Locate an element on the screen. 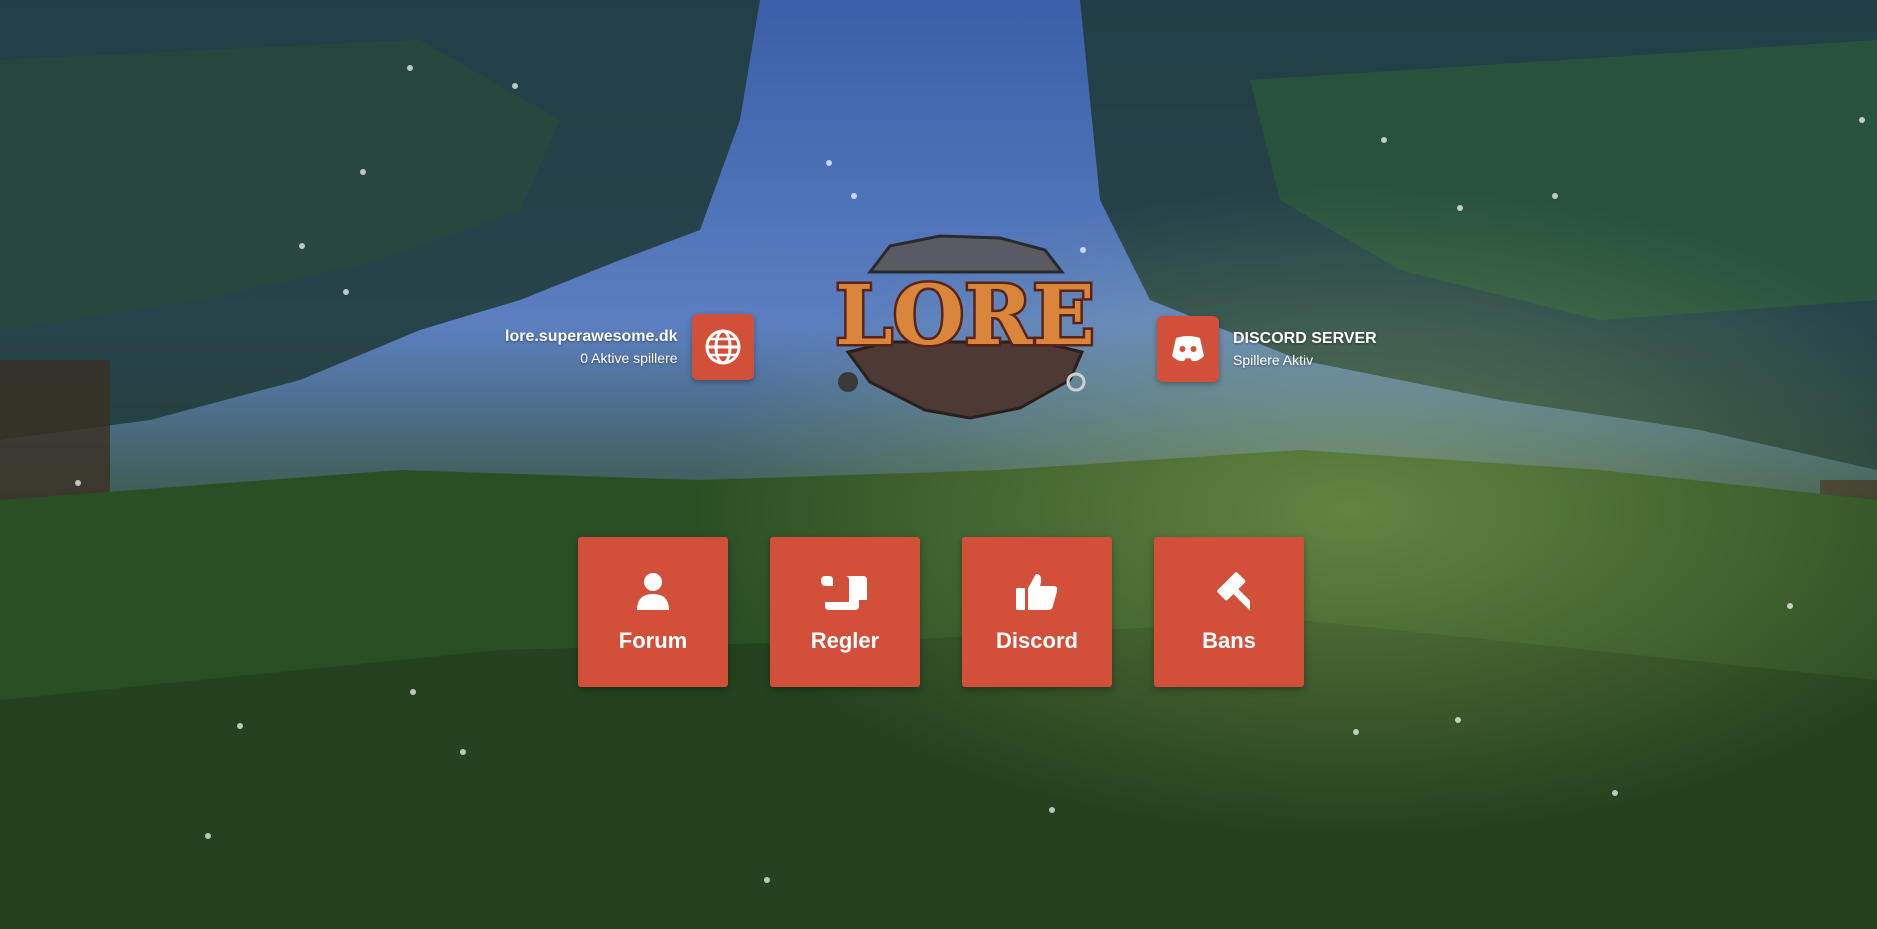 Image resolution: width=1877 pixels, height=929 pixels. discord-icon is located at coordinates (1188, 349).